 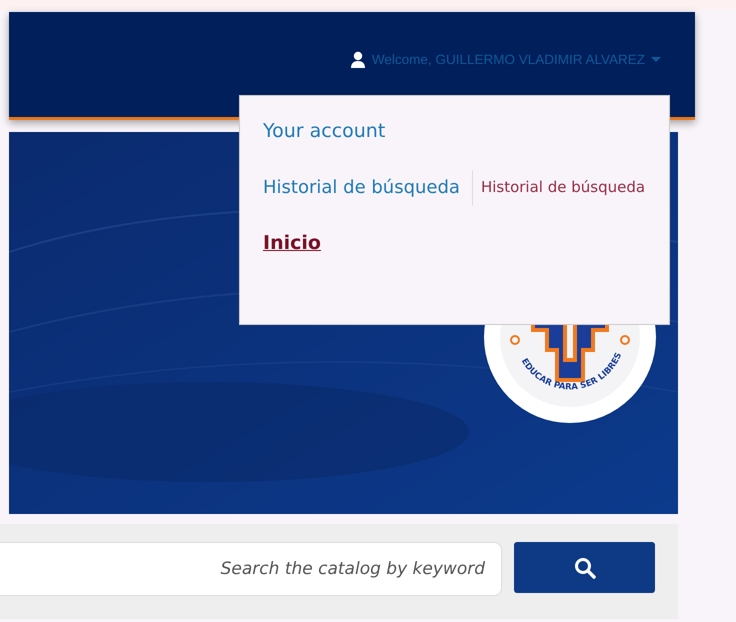 I want to click on home-link: Inicio, so click(x=292, y=243).